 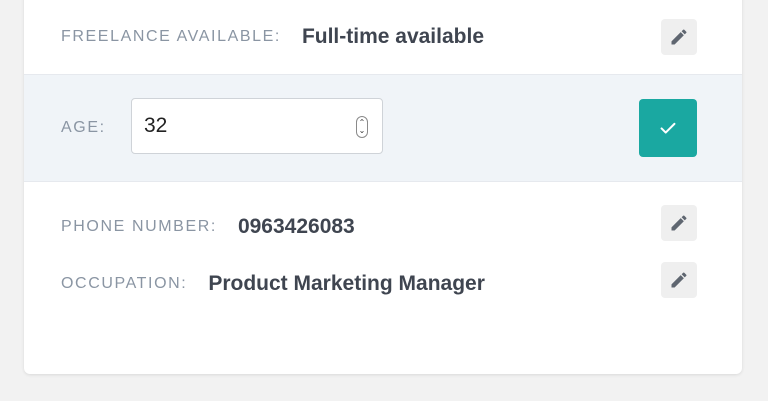 I want to click on phone-label: PHONE NUMBER:, so click(x=139, y=226).